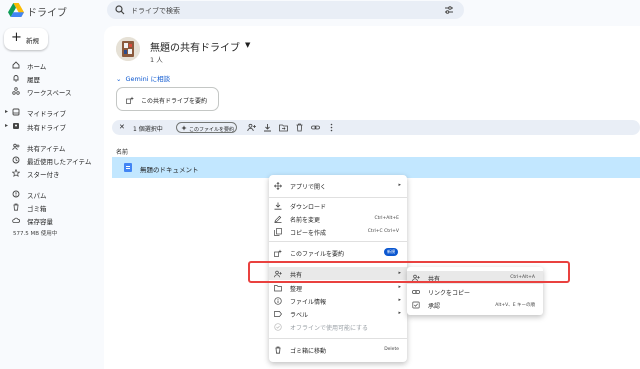  What do you see at coordinates (46, 128) in the screenshot?
I see `sidebar-item-label: 共有ドライブ` at bounding box center [46, 128].